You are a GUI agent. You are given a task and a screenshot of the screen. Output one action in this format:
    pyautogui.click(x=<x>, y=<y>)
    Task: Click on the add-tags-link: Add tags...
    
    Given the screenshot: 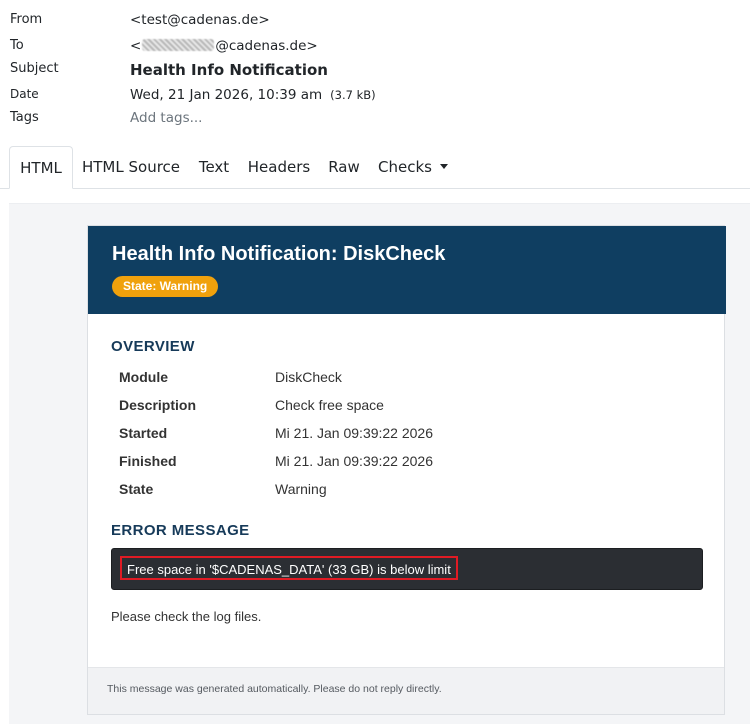 What is the action you would take?
    pyautogui.click(x=166, y=118)
    